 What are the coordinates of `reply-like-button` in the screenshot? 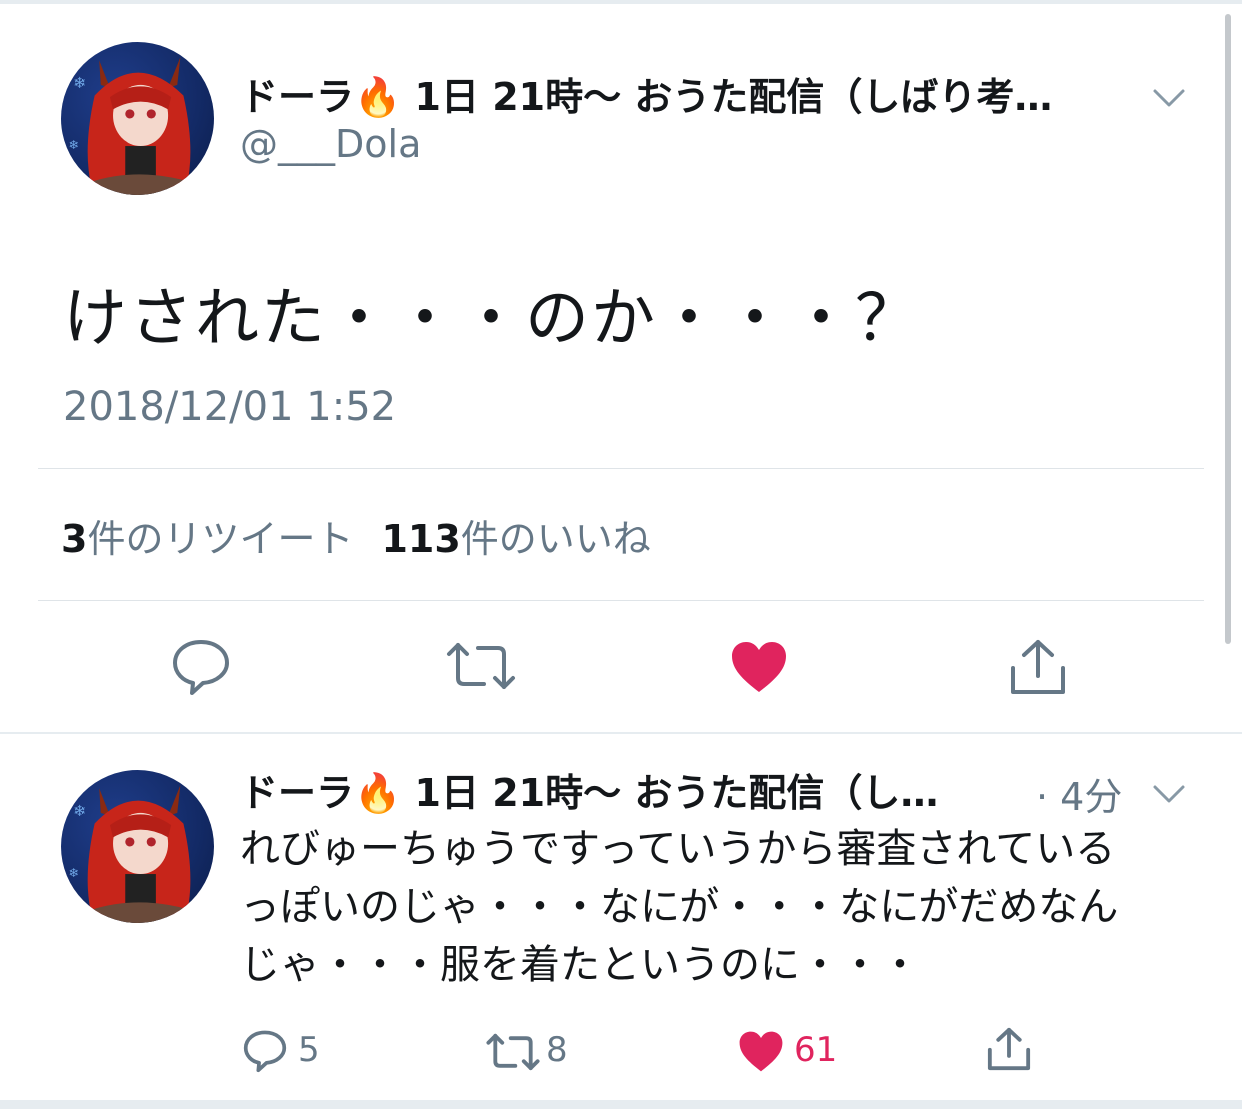 It's located at (761, 1051).